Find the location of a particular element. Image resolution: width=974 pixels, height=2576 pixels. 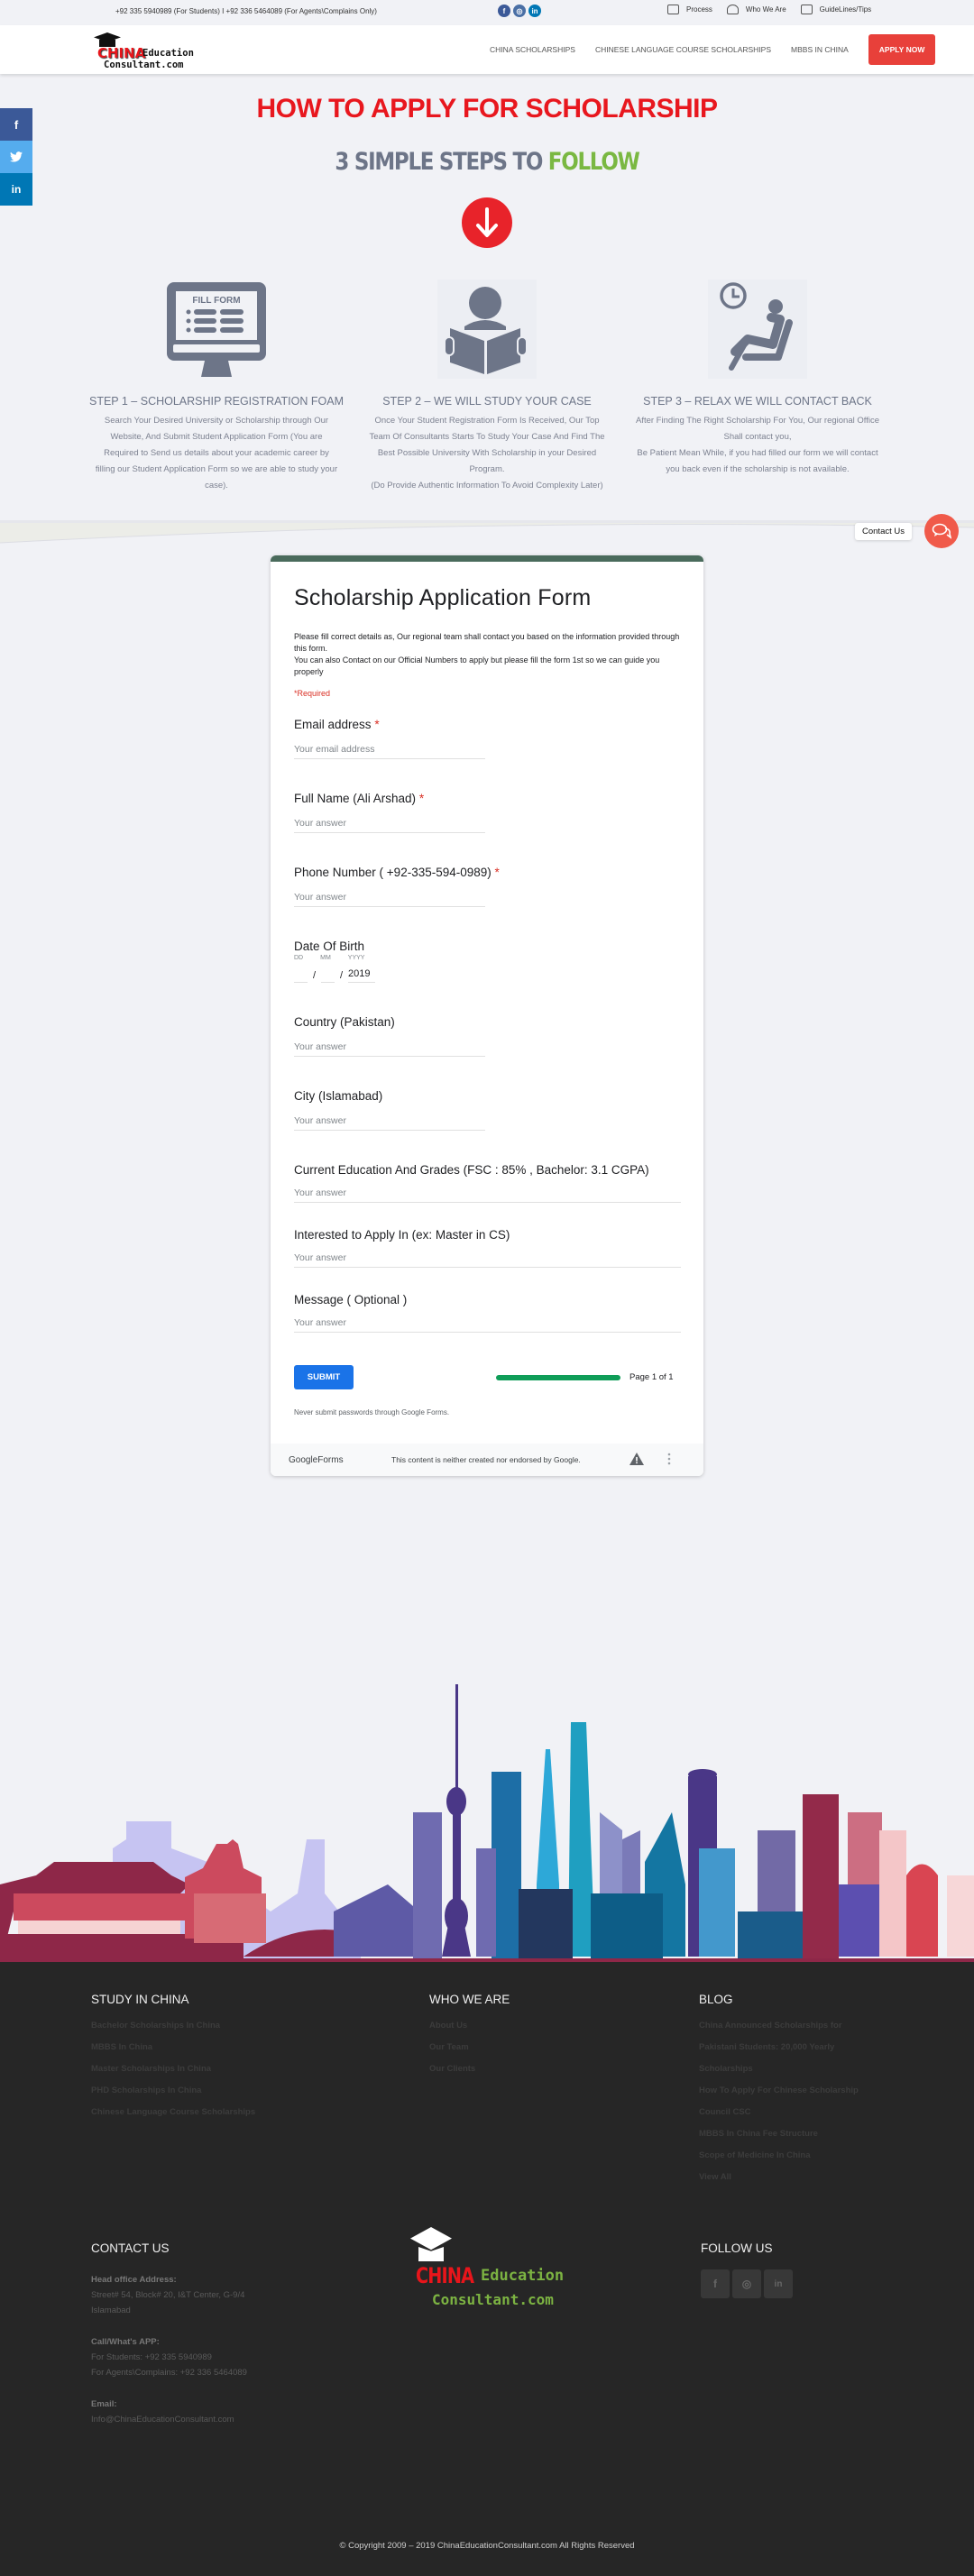

question-label: City (Islamabad) is located at coordinates (339, 1096).